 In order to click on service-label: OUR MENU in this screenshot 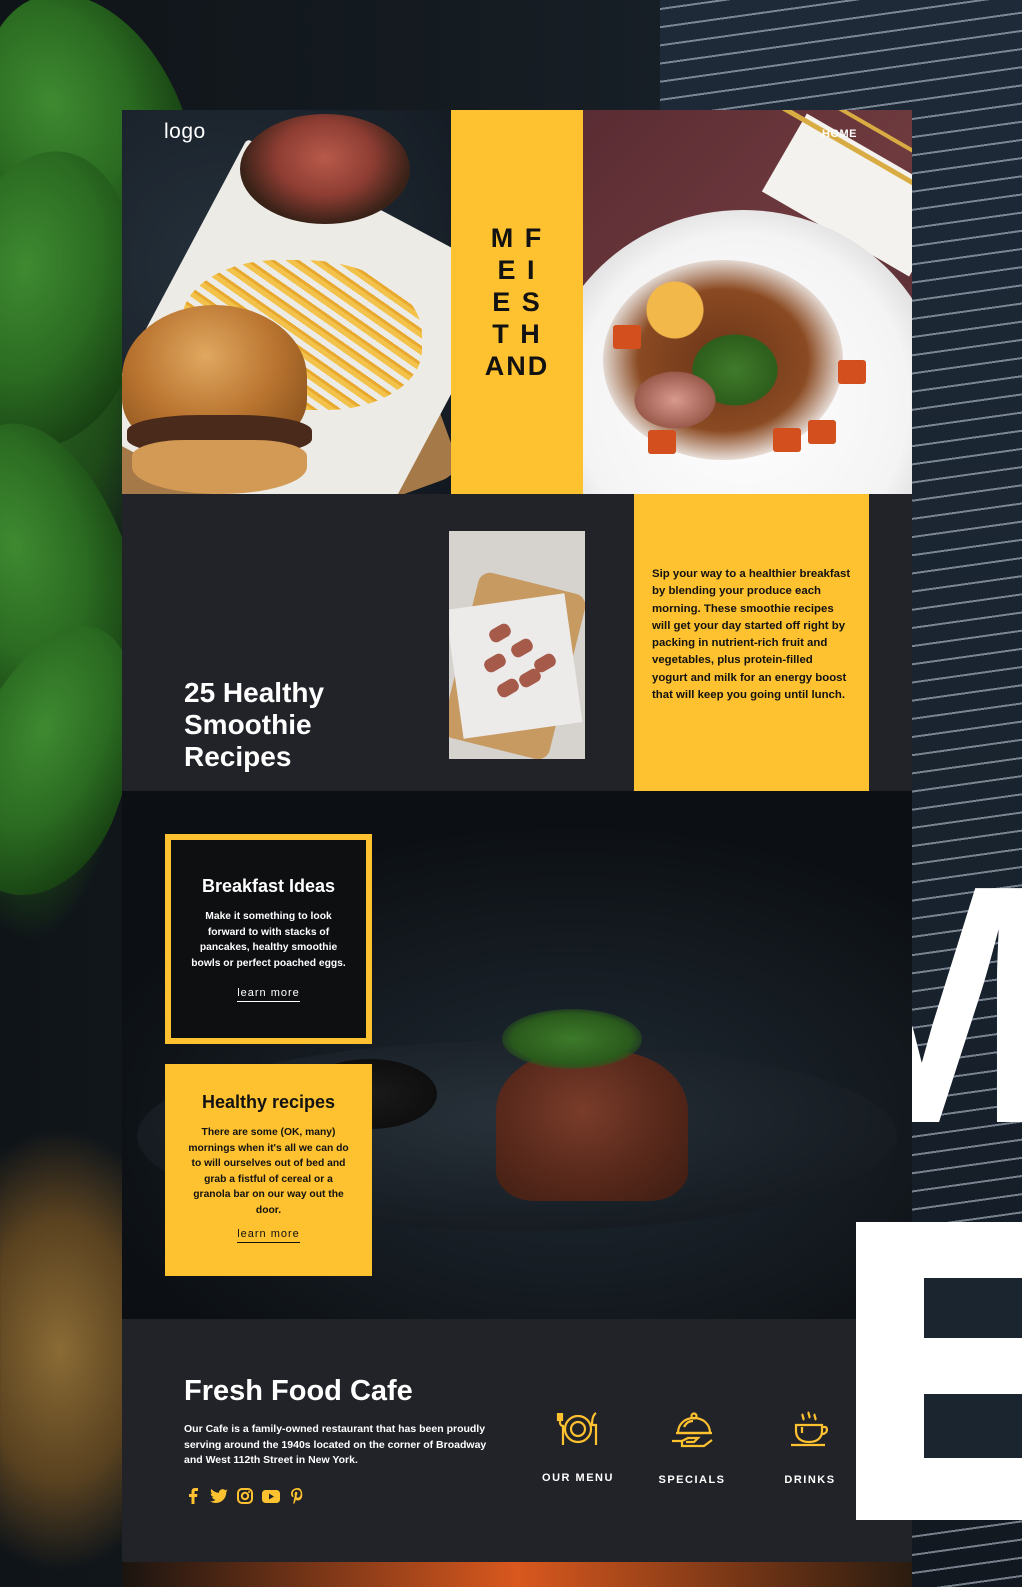, I will do `click(578, 1478)`.